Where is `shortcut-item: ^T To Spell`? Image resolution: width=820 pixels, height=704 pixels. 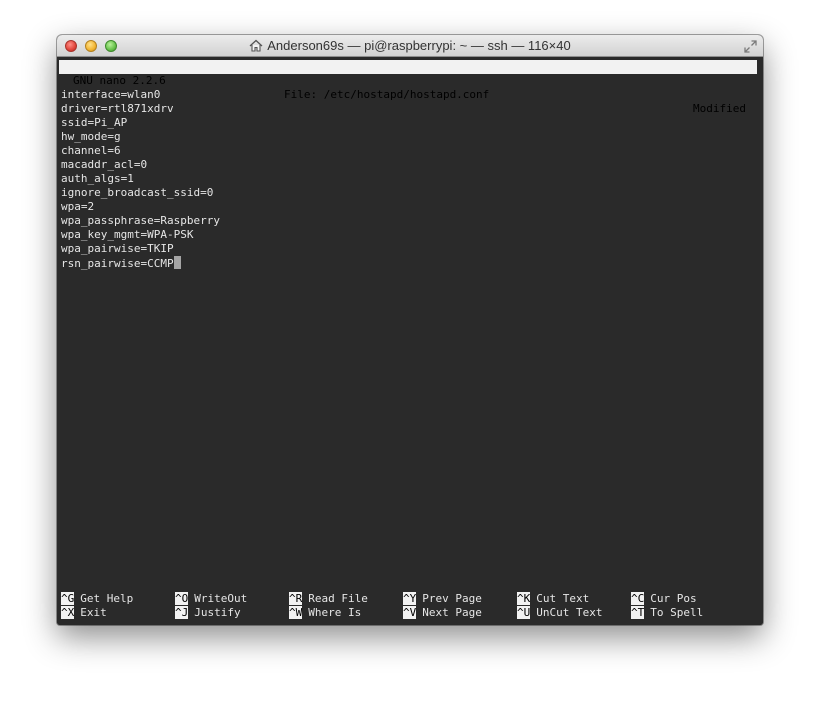
shortcut-item: ^T To Spell is located at coordinates (667, 613).